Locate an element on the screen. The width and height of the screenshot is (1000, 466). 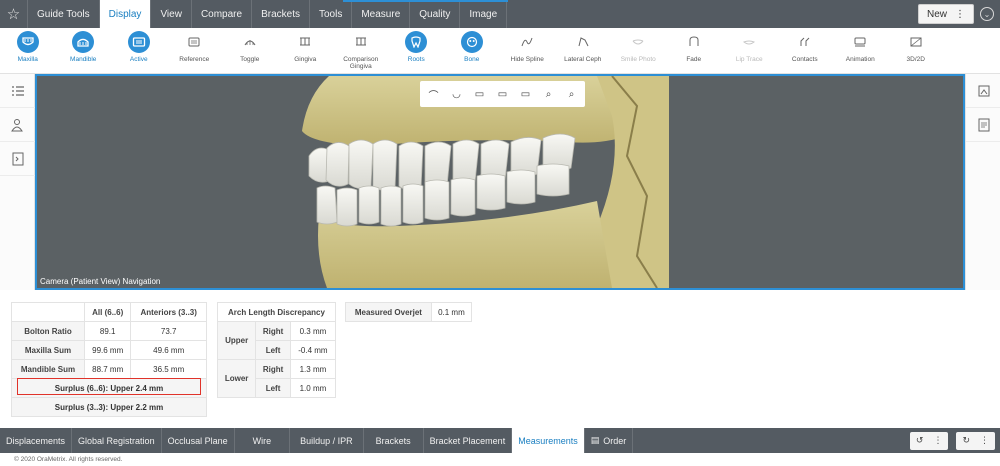
menu-guide-tools: Guide Tools is located at coordinates (64, 14).